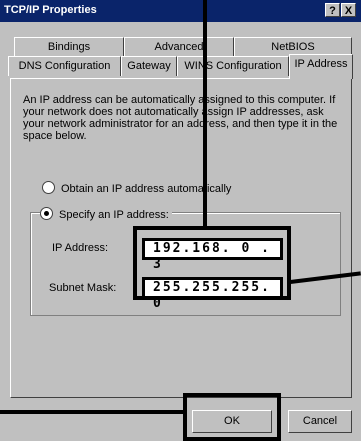 This screenshot has height=441, width=361. Describe the element at coordinates (212, 255) in the screenshot. I see `ip-address-input: 192.168. 0 . 3` at that location.